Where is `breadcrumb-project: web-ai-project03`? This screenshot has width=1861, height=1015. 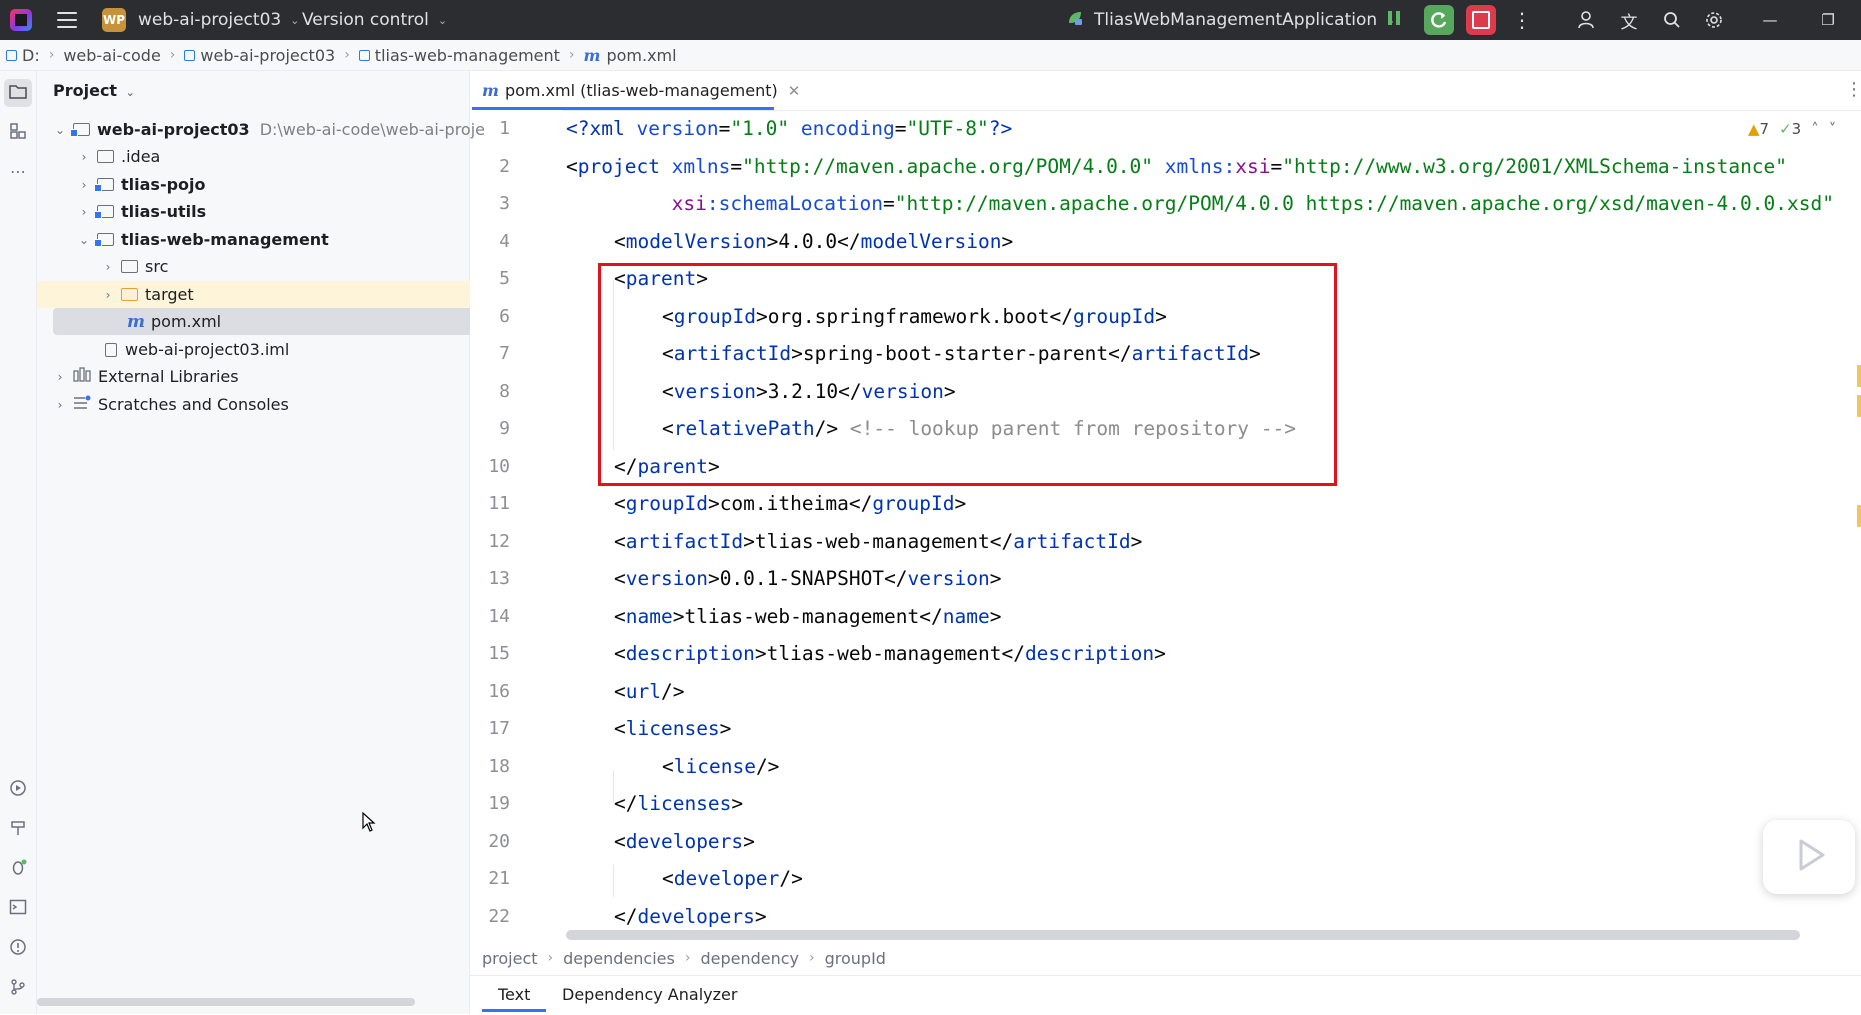
breadcrumb-project: web-ai-project03 is located at coordinates (259, 55).